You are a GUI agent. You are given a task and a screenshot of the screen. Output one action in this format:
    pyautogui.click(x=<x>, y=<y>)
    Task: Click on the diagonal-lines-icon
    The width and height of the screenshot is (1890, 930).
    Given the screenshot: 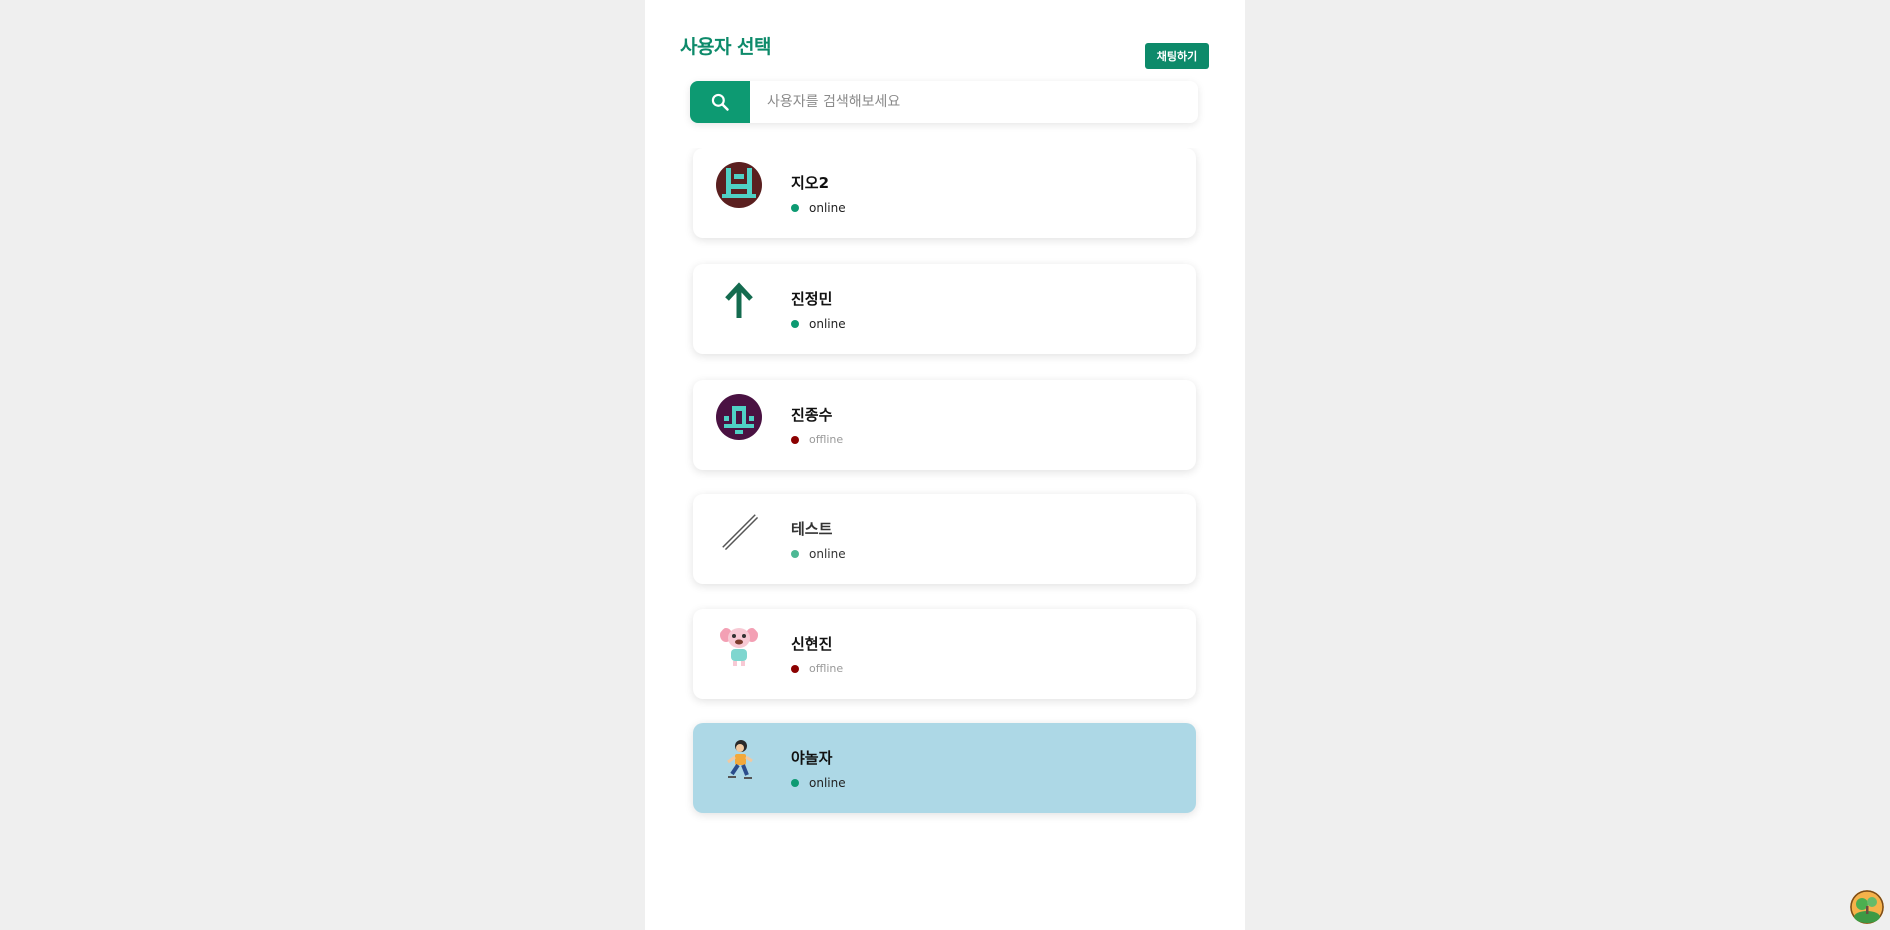 What is the action you would take?
    pyautogui.click(x=739, y=531)
    